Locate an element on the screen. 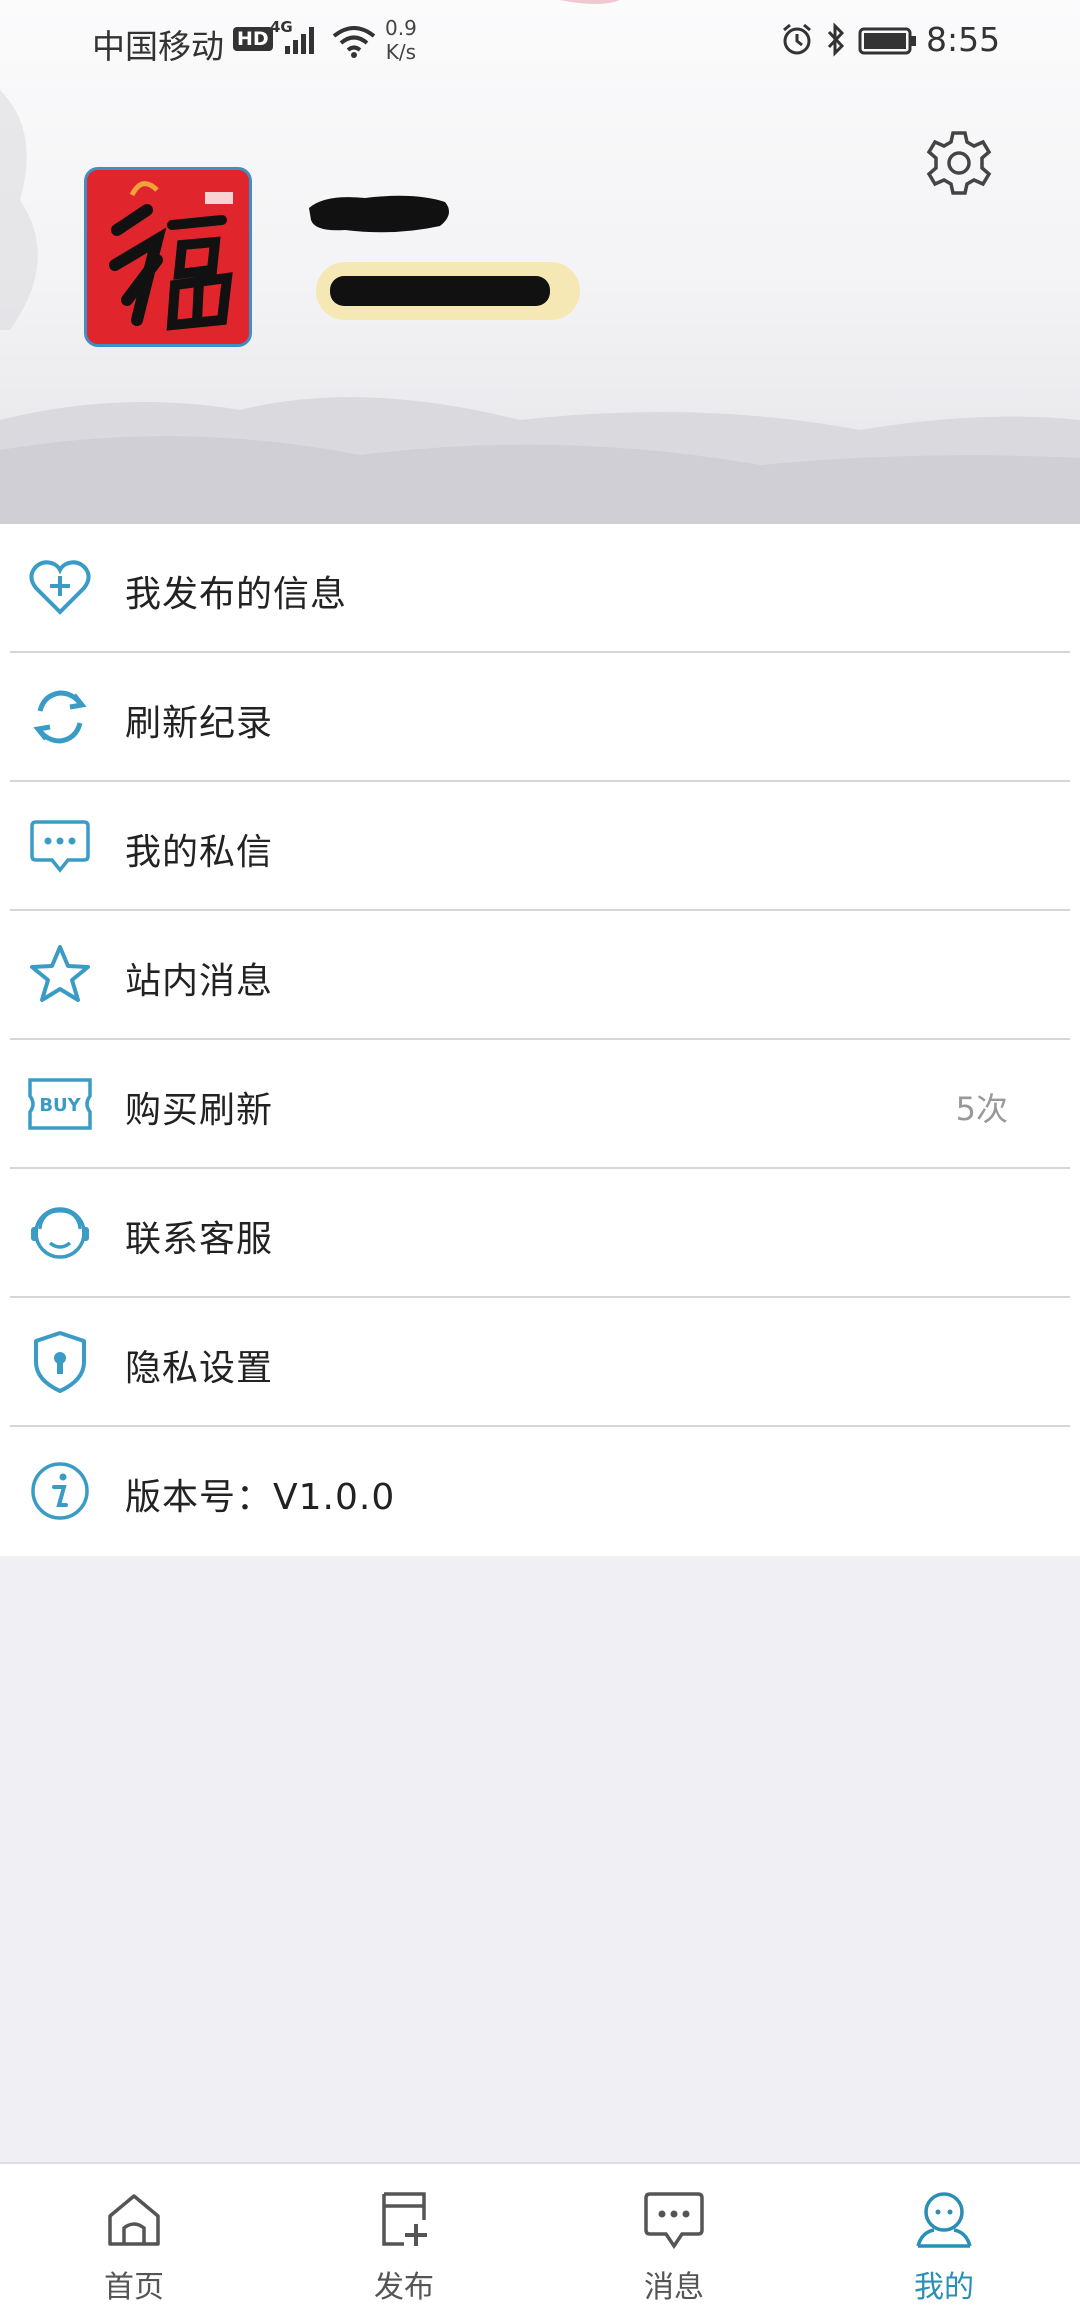 The height and width of the screenshot is (2312, 1080). info-icon is located at coordinates (60, 1491).